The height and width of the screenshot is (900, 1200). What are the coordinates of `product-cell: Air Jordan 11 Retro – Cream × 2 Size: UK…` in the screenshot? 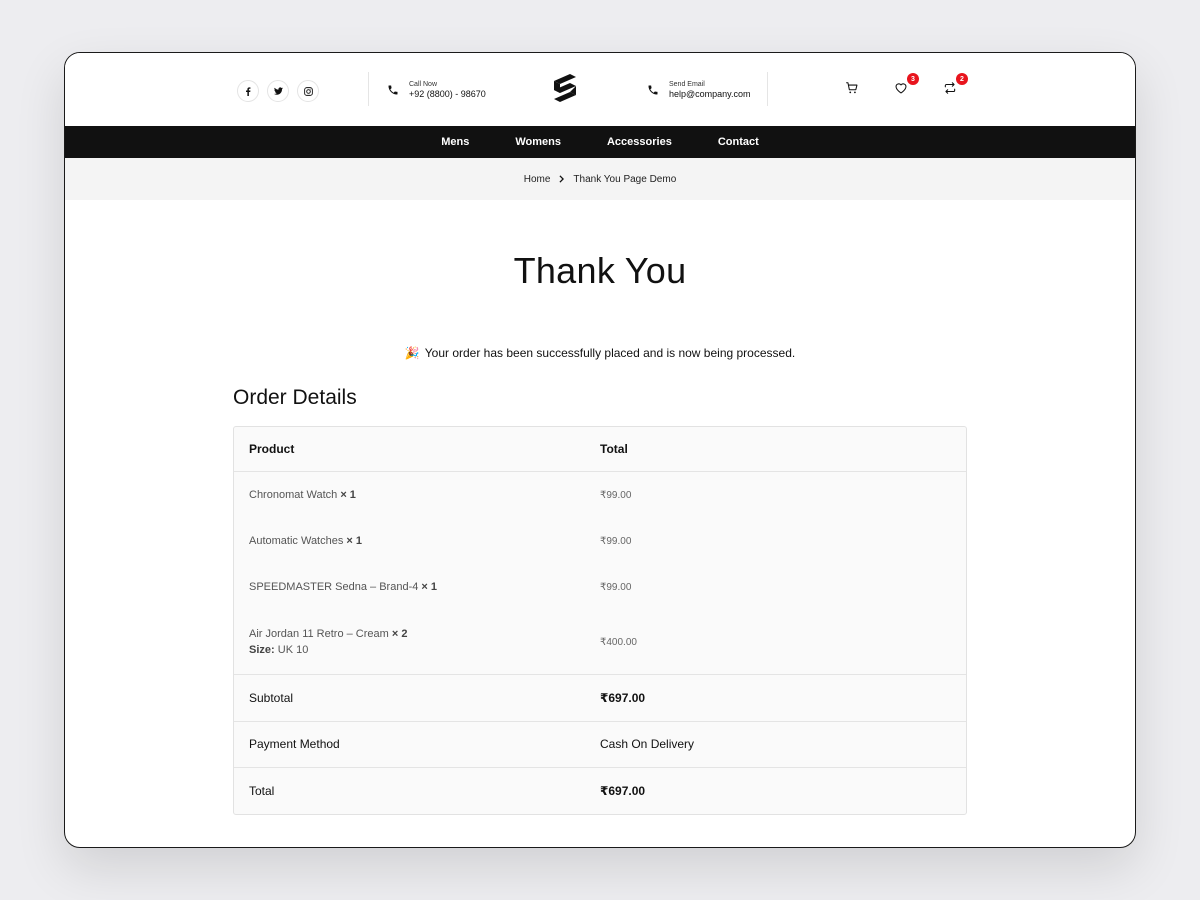 It's located at (417, 642).